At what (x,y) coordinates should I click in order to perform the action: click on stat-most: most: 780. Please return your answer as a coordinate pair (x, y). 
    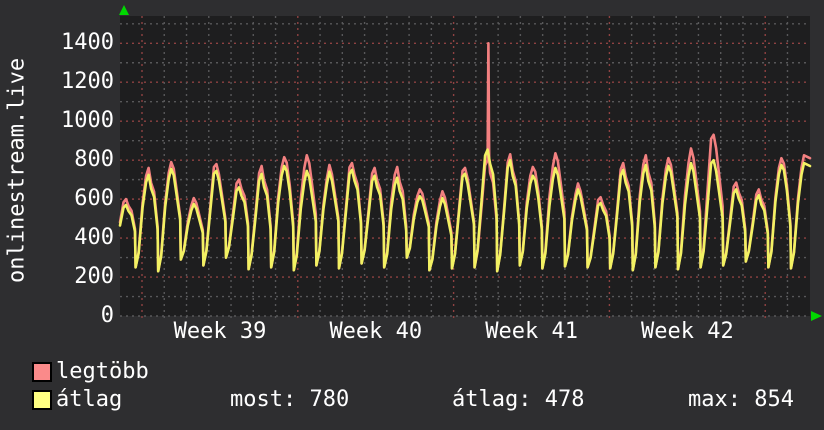
    Looking at the image, I should click on (290, 399).